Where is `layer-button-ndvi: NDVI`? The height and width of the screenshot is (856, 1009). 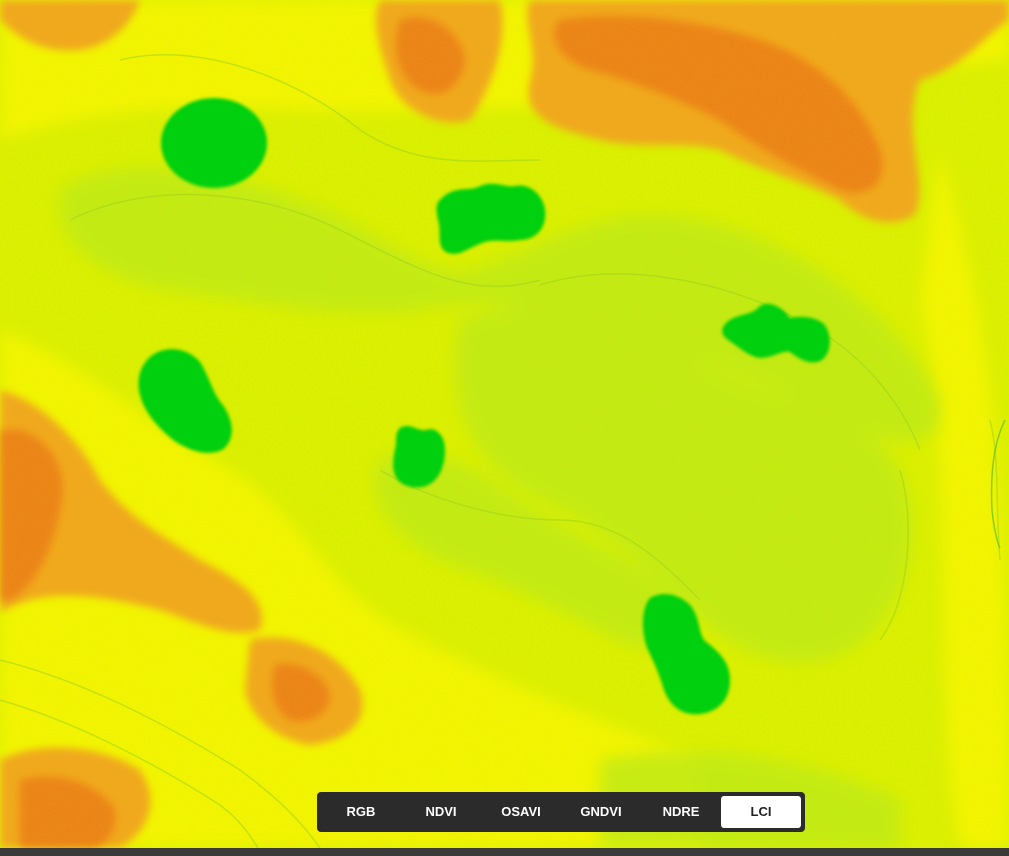
layer-button-ndvi: NDVI is located at coordinates (441, 812).